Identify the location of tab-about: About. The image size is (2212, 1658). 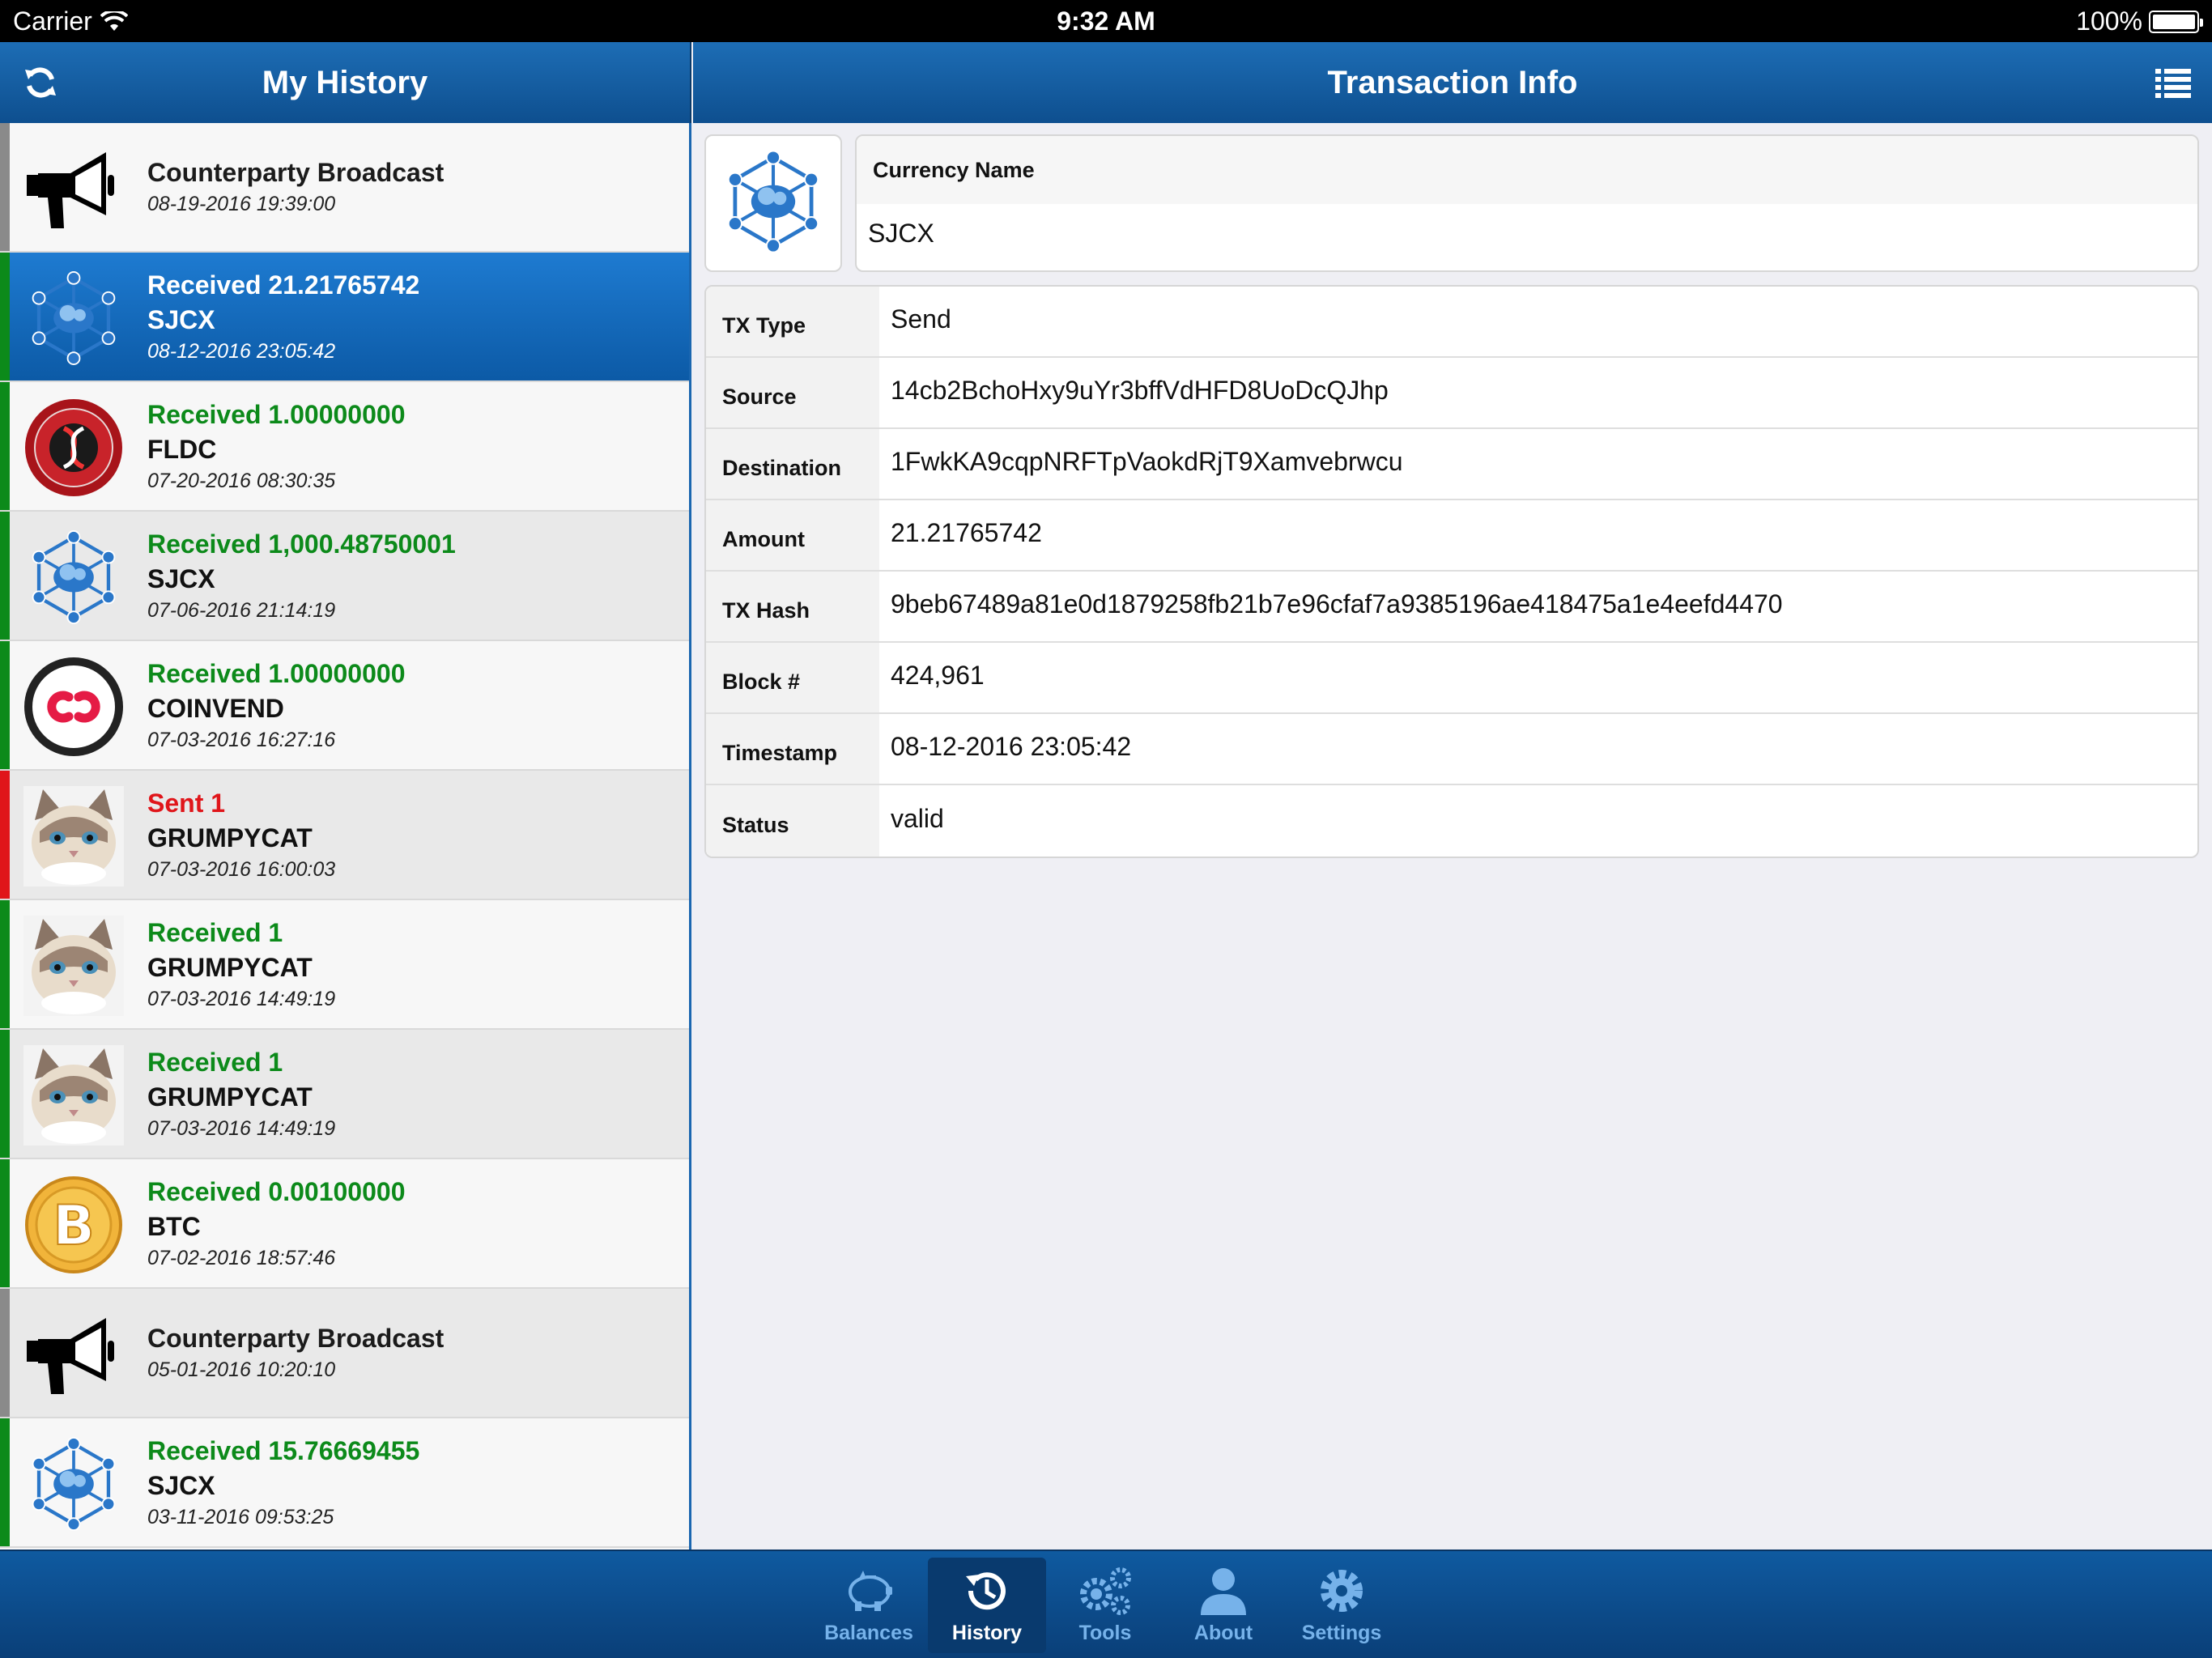
(1223, 1605).